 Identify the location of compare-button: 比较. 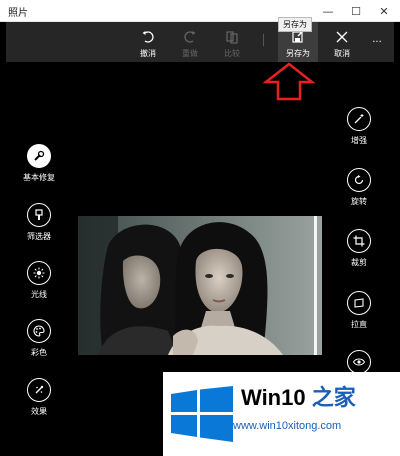
(232, 42).